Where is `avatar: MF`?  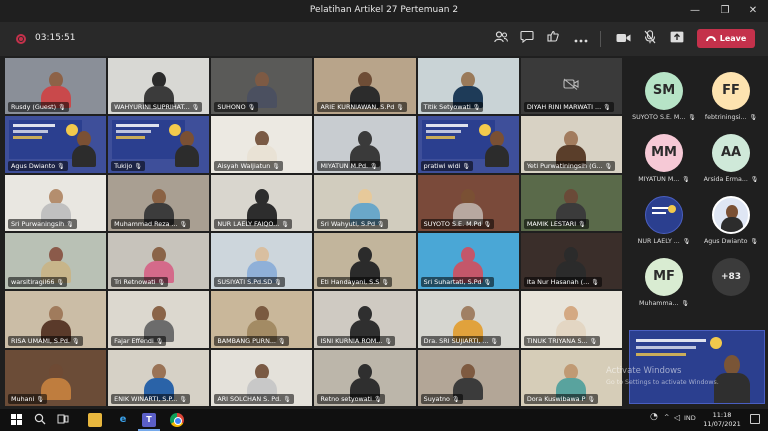 avatar: MF is located at coordinates (664, 277).